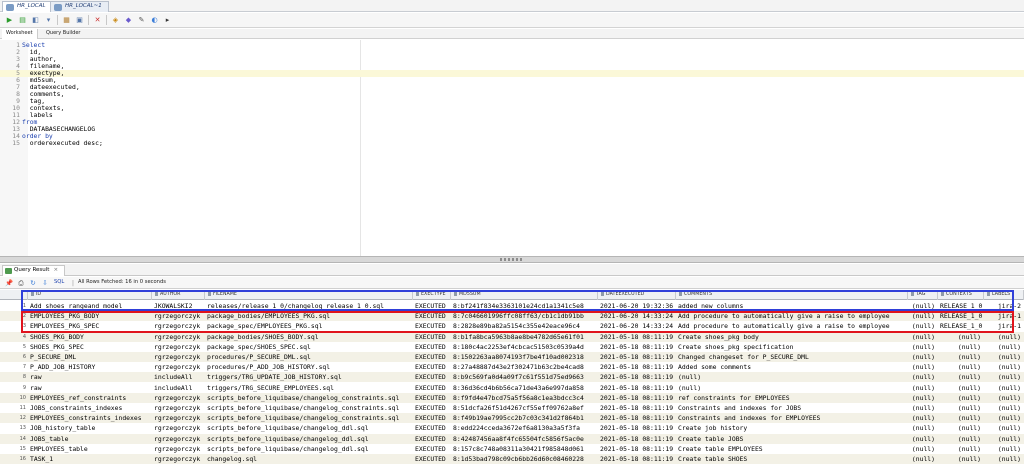  Describe the element at coordinates (512, 115) in the screenshot. I see `code-line: 11 labels` at that location.